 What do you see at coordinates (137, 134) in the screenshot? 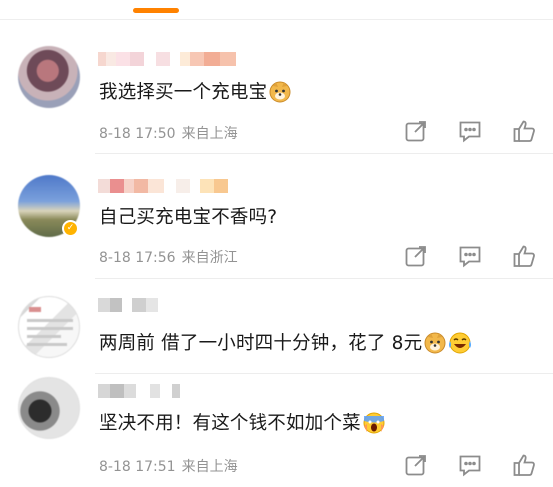
I see `comment-time: 8-18 17:50` at bounding box center [137, 134].